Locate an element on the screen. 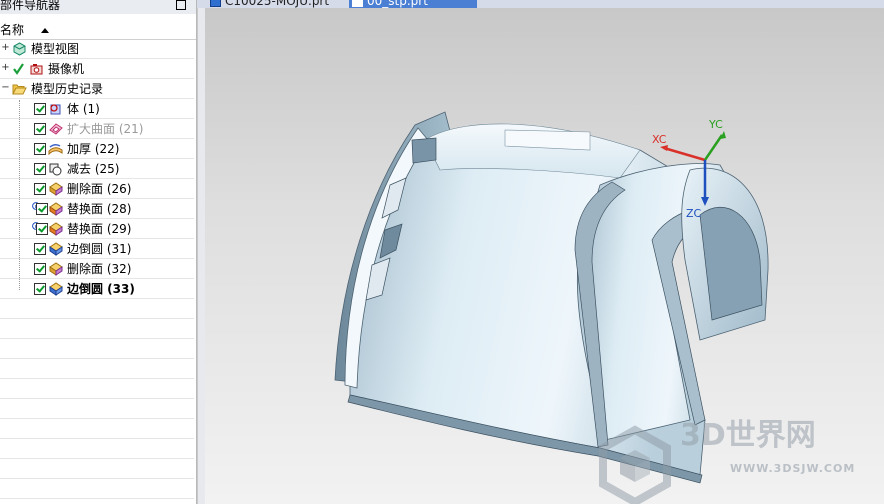 Image resolution: width=884 pixels, height=504 pixels. tab-00-stp: 00_stp.prt is located at coordinates (413, 4).